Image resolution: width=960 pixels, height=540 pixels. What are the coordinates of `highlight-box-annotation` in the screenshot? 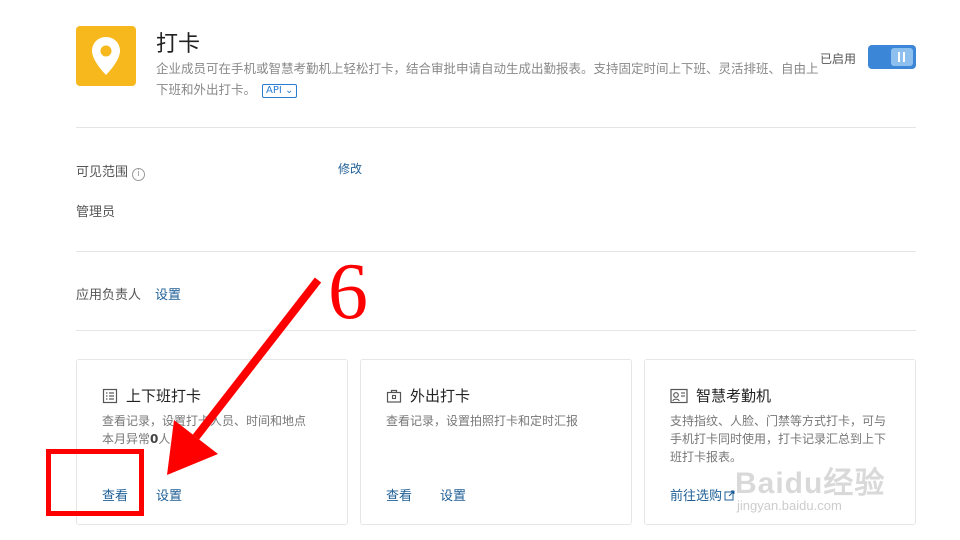 It's located at (95, 482).